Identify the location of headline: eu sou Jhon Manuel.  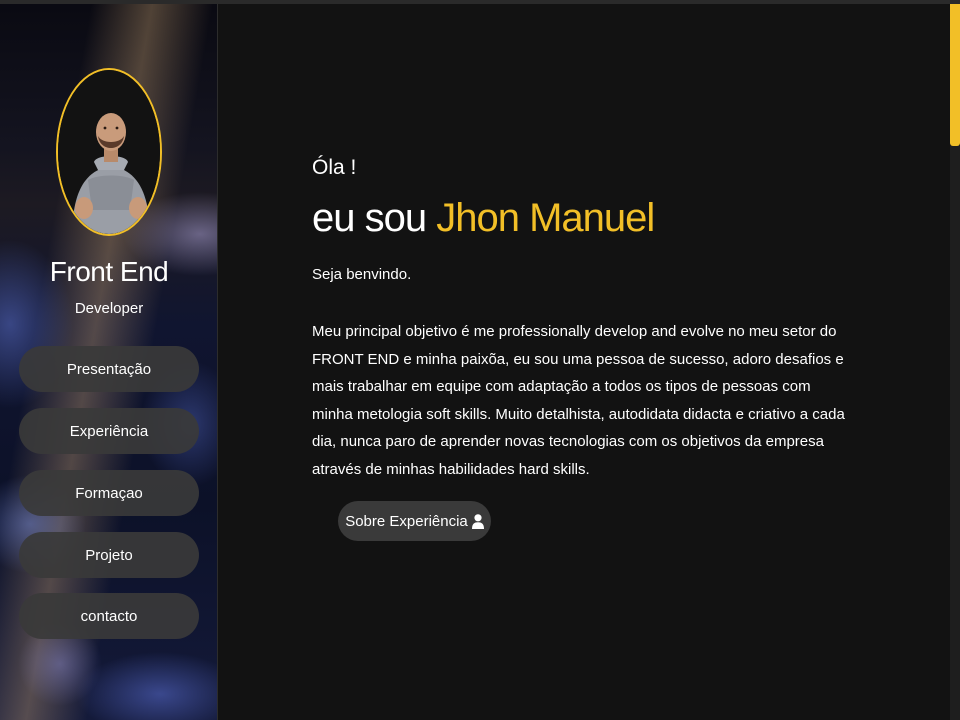
(483, 218).